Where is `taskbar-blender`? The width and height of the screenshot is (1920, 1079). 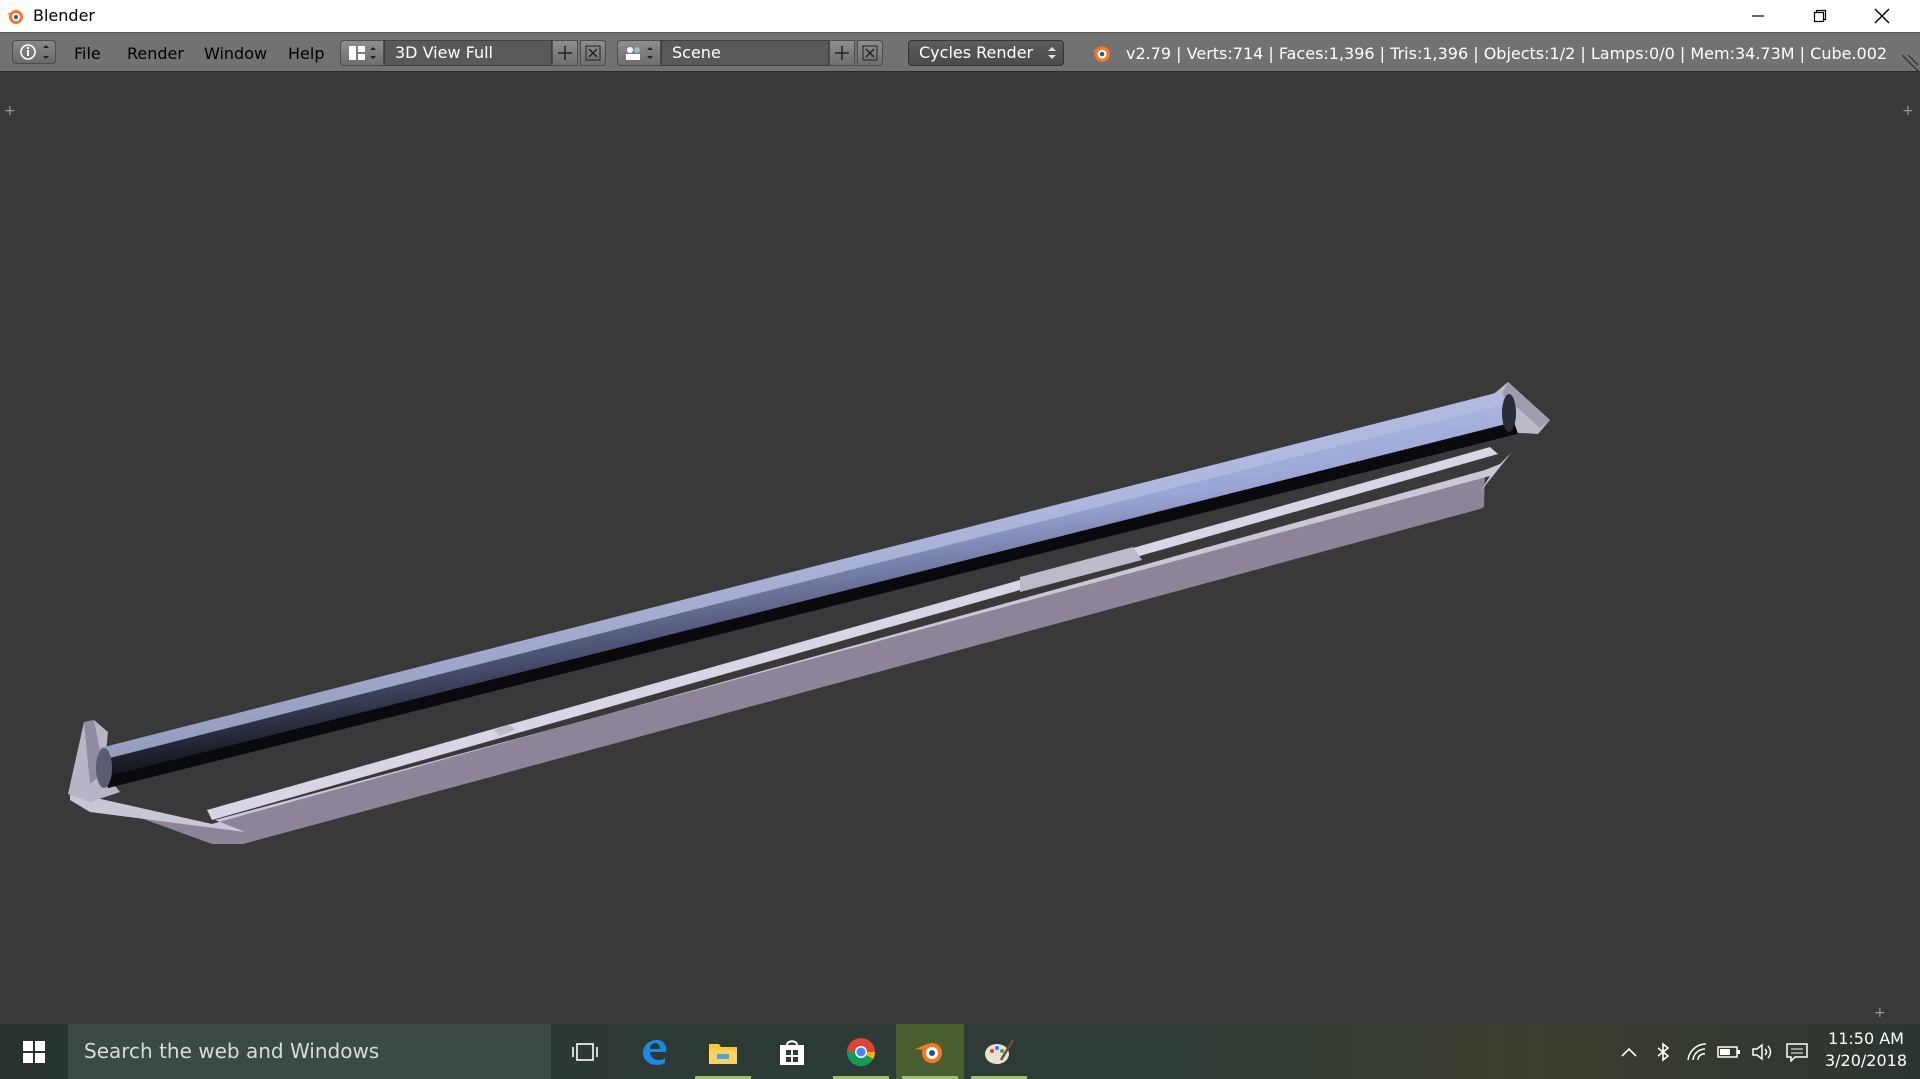 taskbar-blender is located at coordinates (930, 1051).